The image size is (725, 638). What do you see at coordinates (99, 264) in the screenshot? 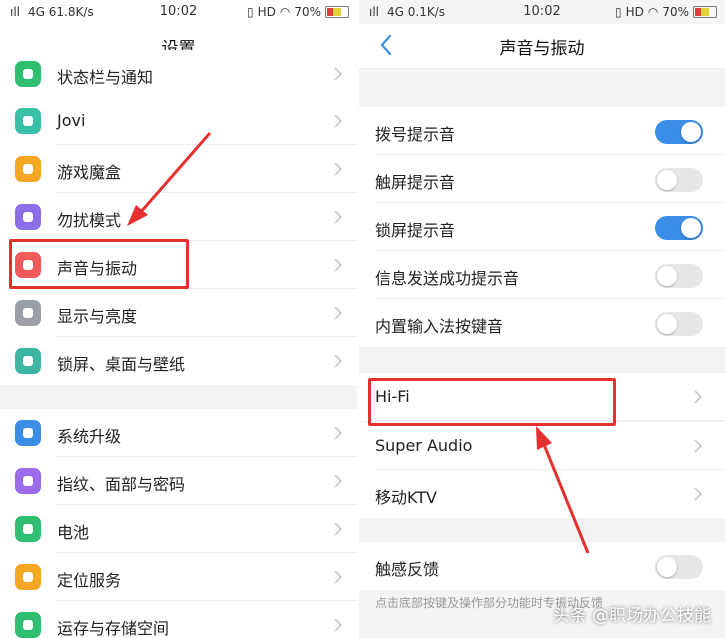
I see `highlight-box-sound` at bounding box center [99, 264].